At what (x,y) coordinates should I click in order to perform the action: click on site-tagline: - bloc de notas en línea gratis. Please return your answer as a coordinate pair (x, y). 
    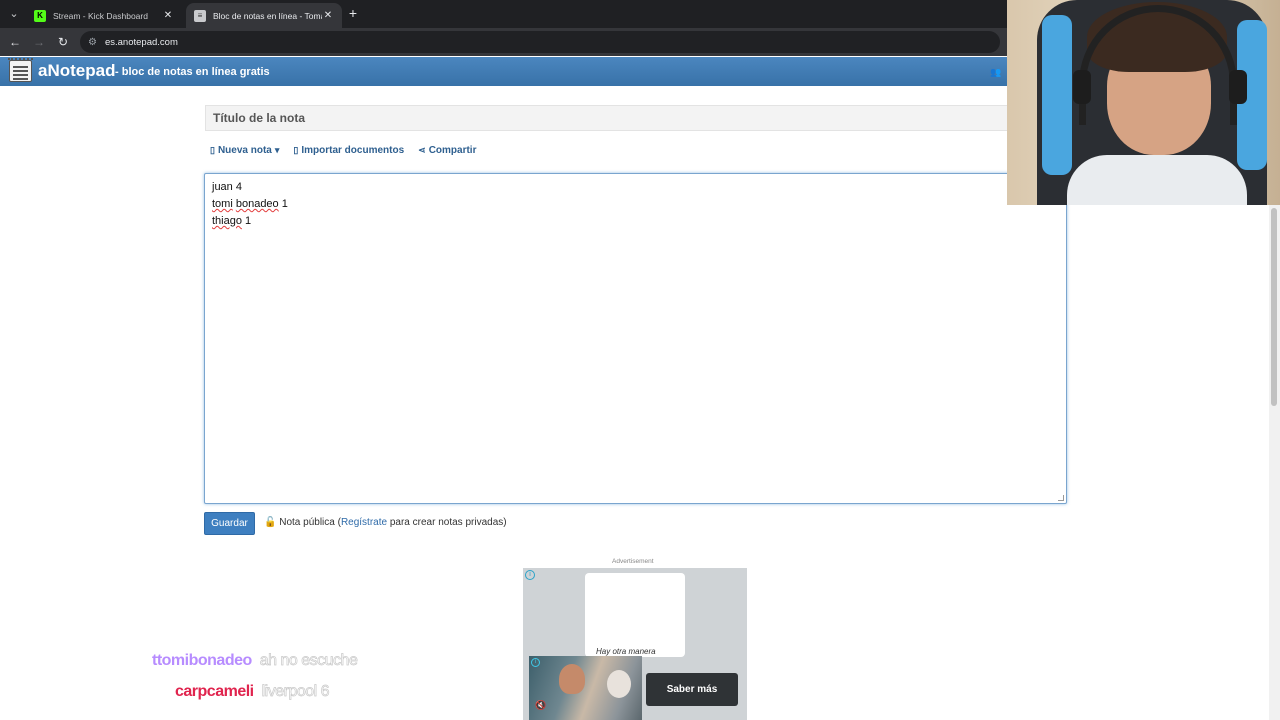
    Looking at the image, I should click on (192, 72).